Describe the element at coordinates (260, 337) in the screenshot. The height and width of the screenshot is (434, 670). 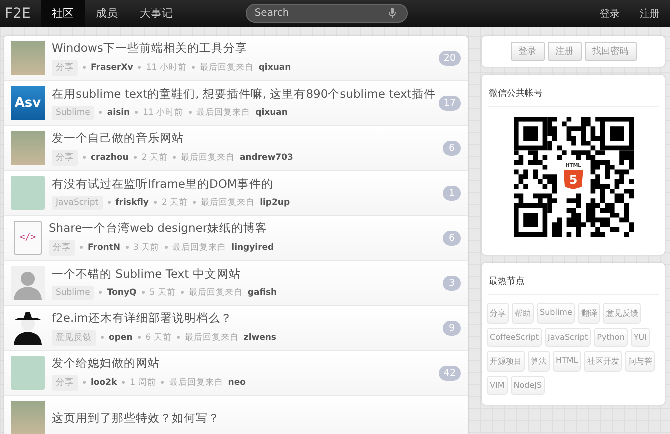
I see `last-reply-user-link: zlwens` at that location.